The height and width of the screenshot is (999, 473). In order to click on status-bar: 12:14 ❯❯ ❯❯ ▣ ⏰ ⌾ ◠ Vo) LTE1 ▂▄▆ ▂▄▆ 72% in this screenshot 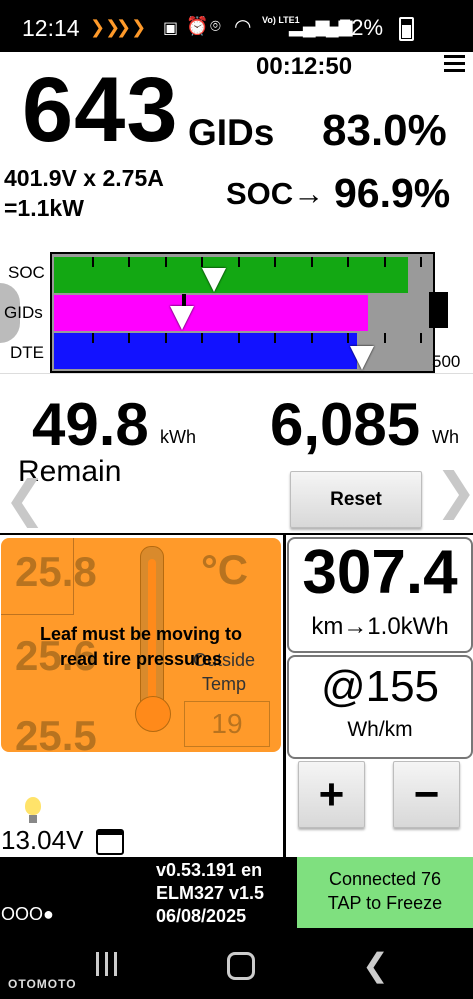, I will do `click(236, 26)`.